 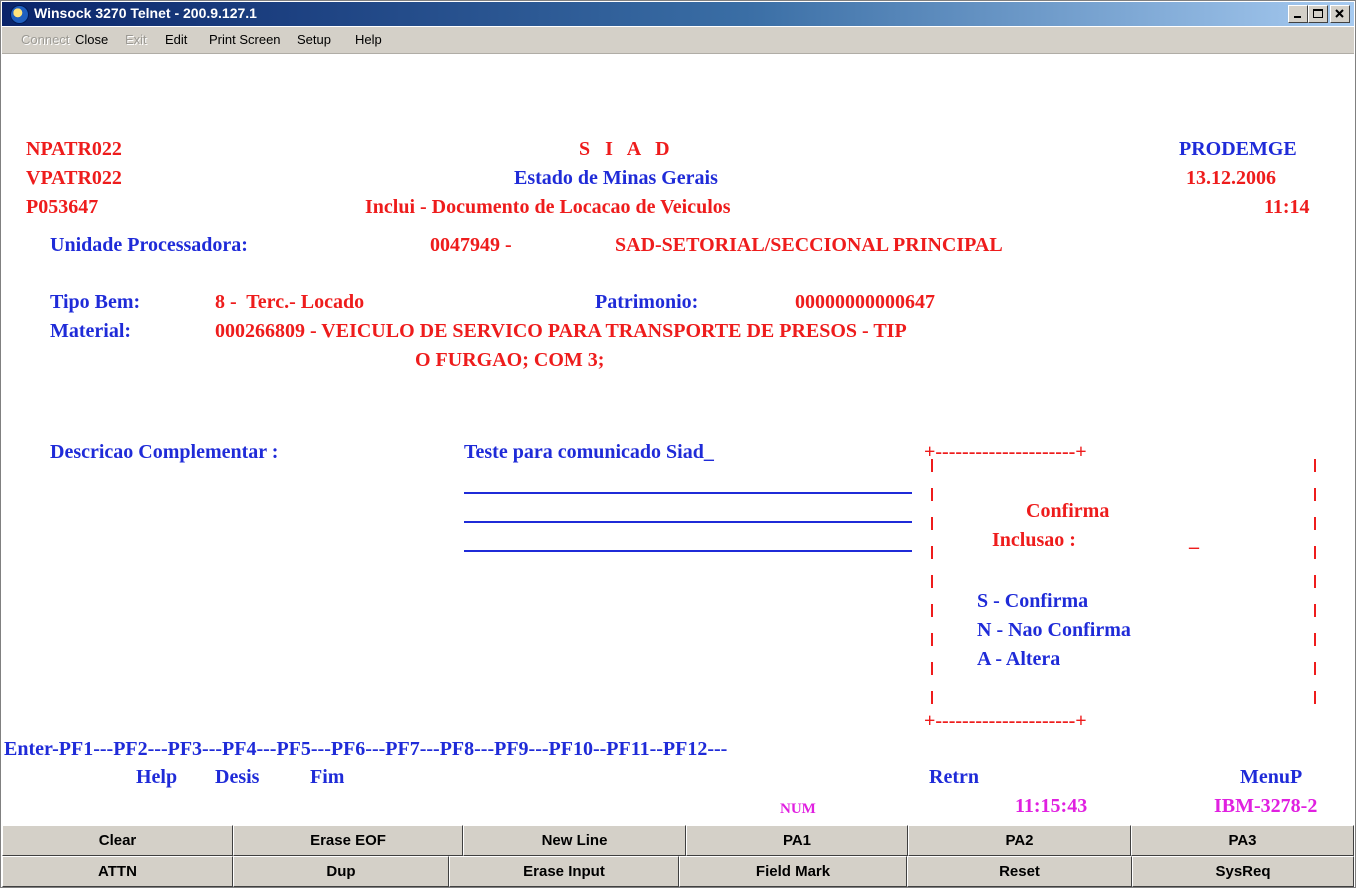 I want to click on patrimonio-label: Patrimonio:, so click(x=647, y=302).